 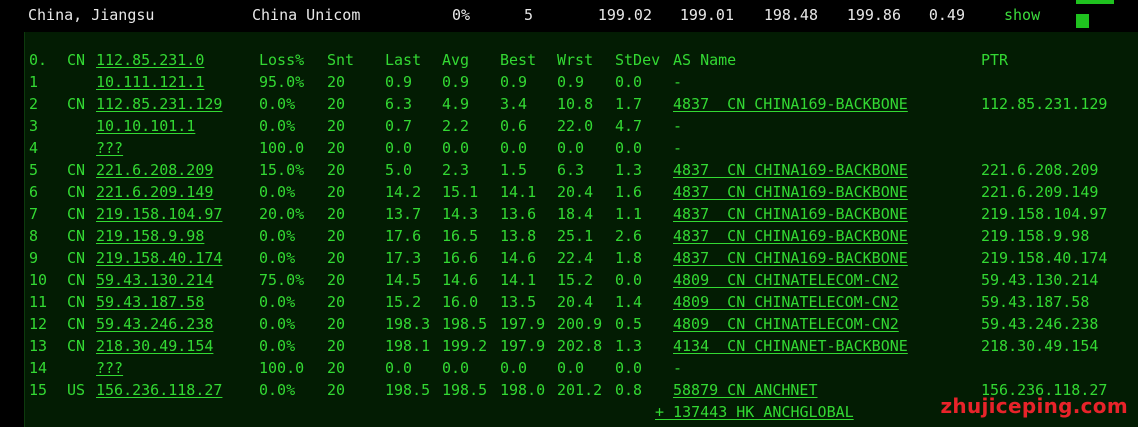 What do you see at coordinates (1040, 192) in the screenshot?
I see `ptr-value: 221.6.209.149` at bounding box center [1040, 192].